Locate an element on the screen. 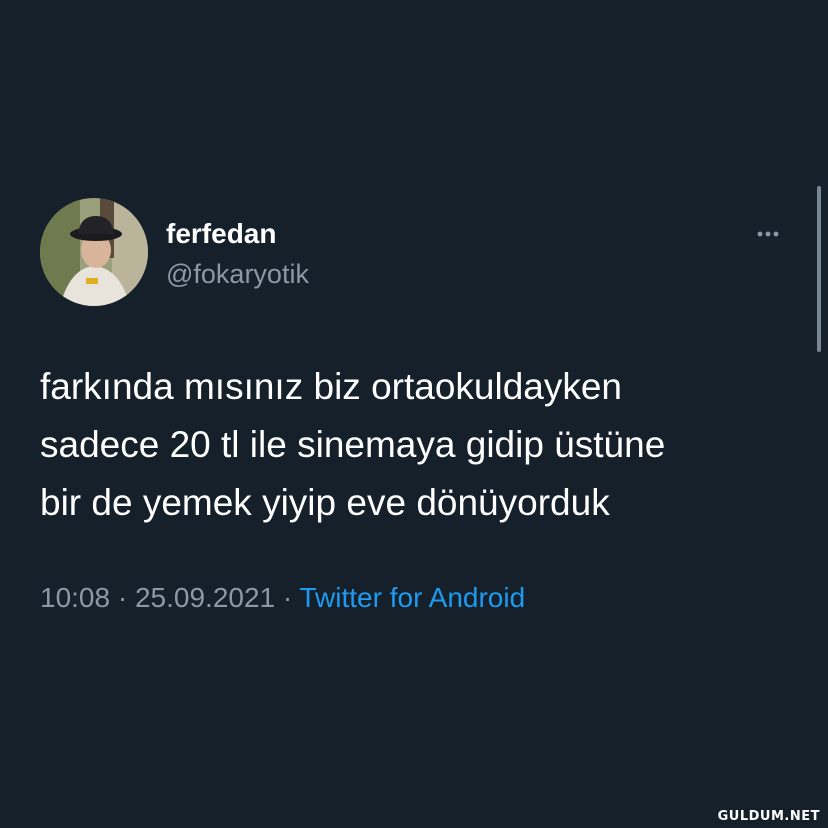 Image resolution: width=828 pixels, height=828 pixels. tweet-date: 25.09.2021 is located at coordinates (205, 597).